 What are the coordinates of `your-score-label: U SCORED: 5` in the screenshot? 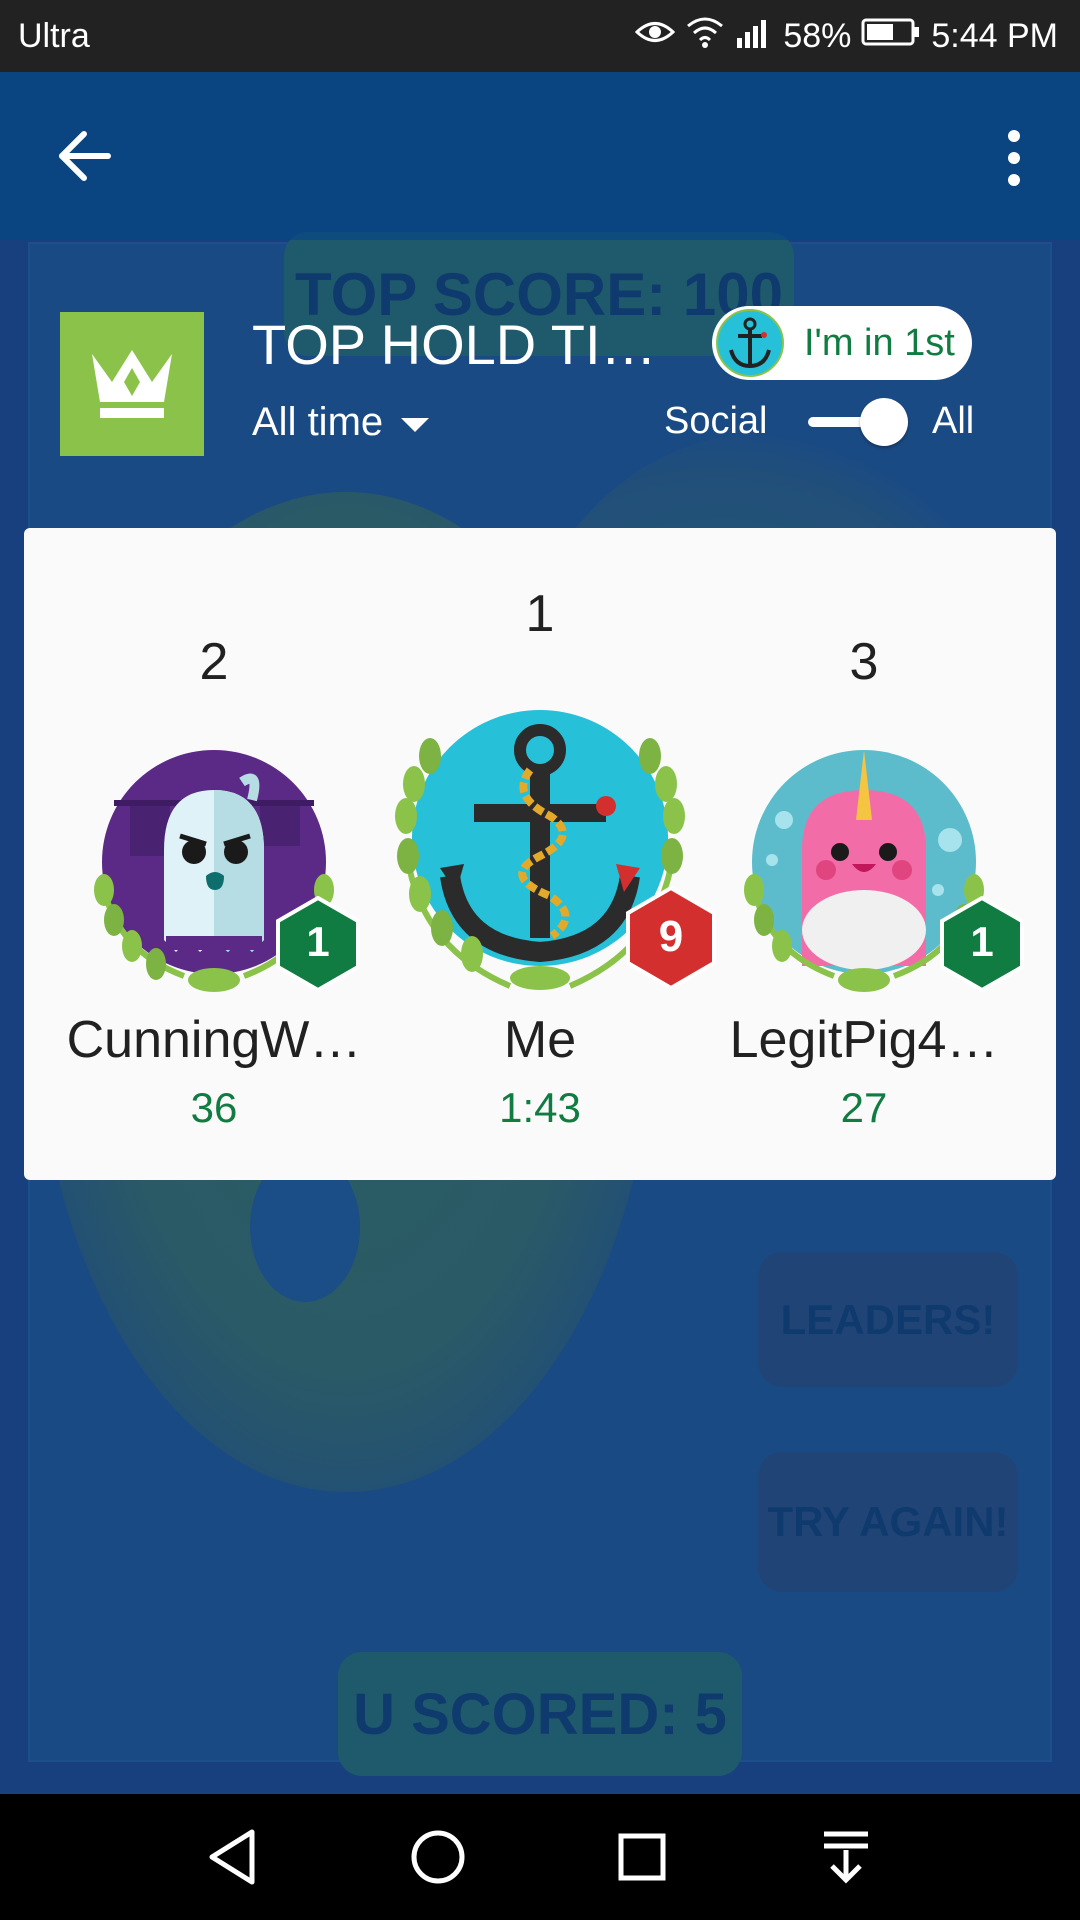 It's located at (540, 1714).